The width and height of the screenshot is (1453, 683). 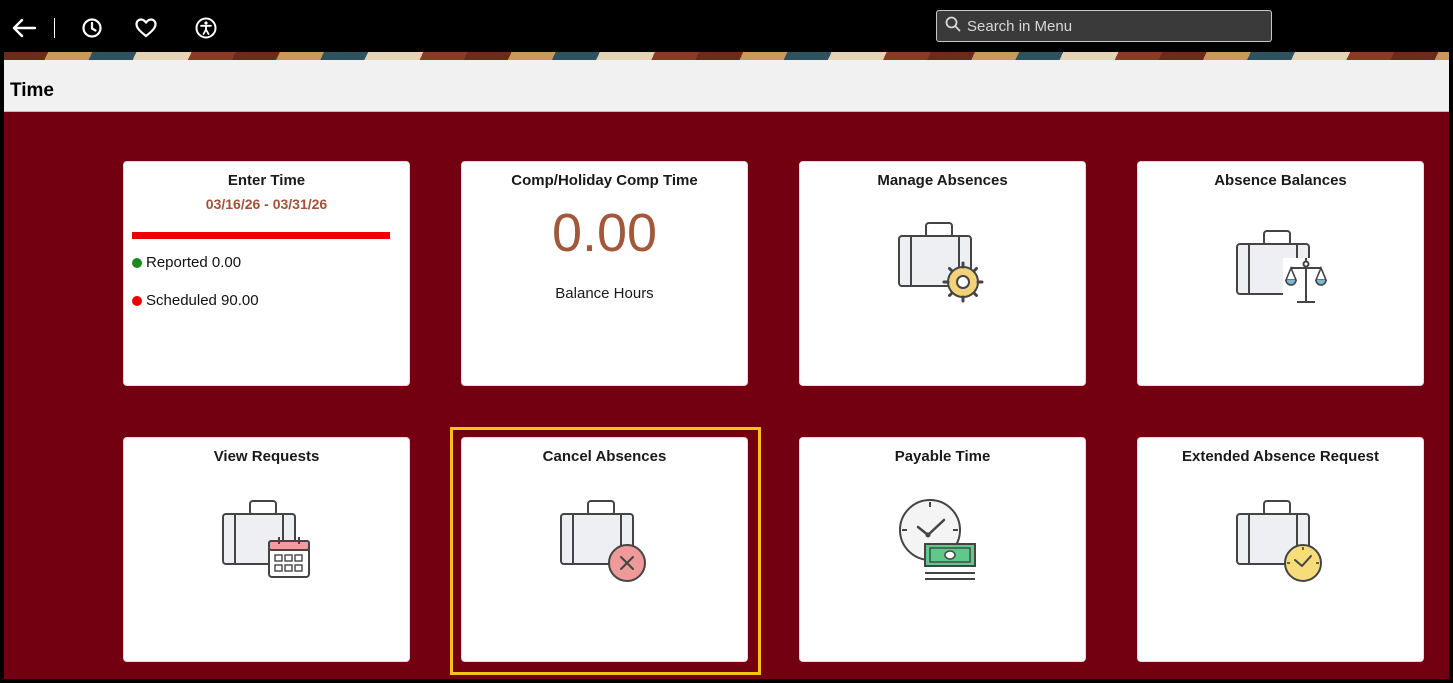 I want to click on tile-extended-absence-request: Extended Absence Request, so click(x=1280, y=549).